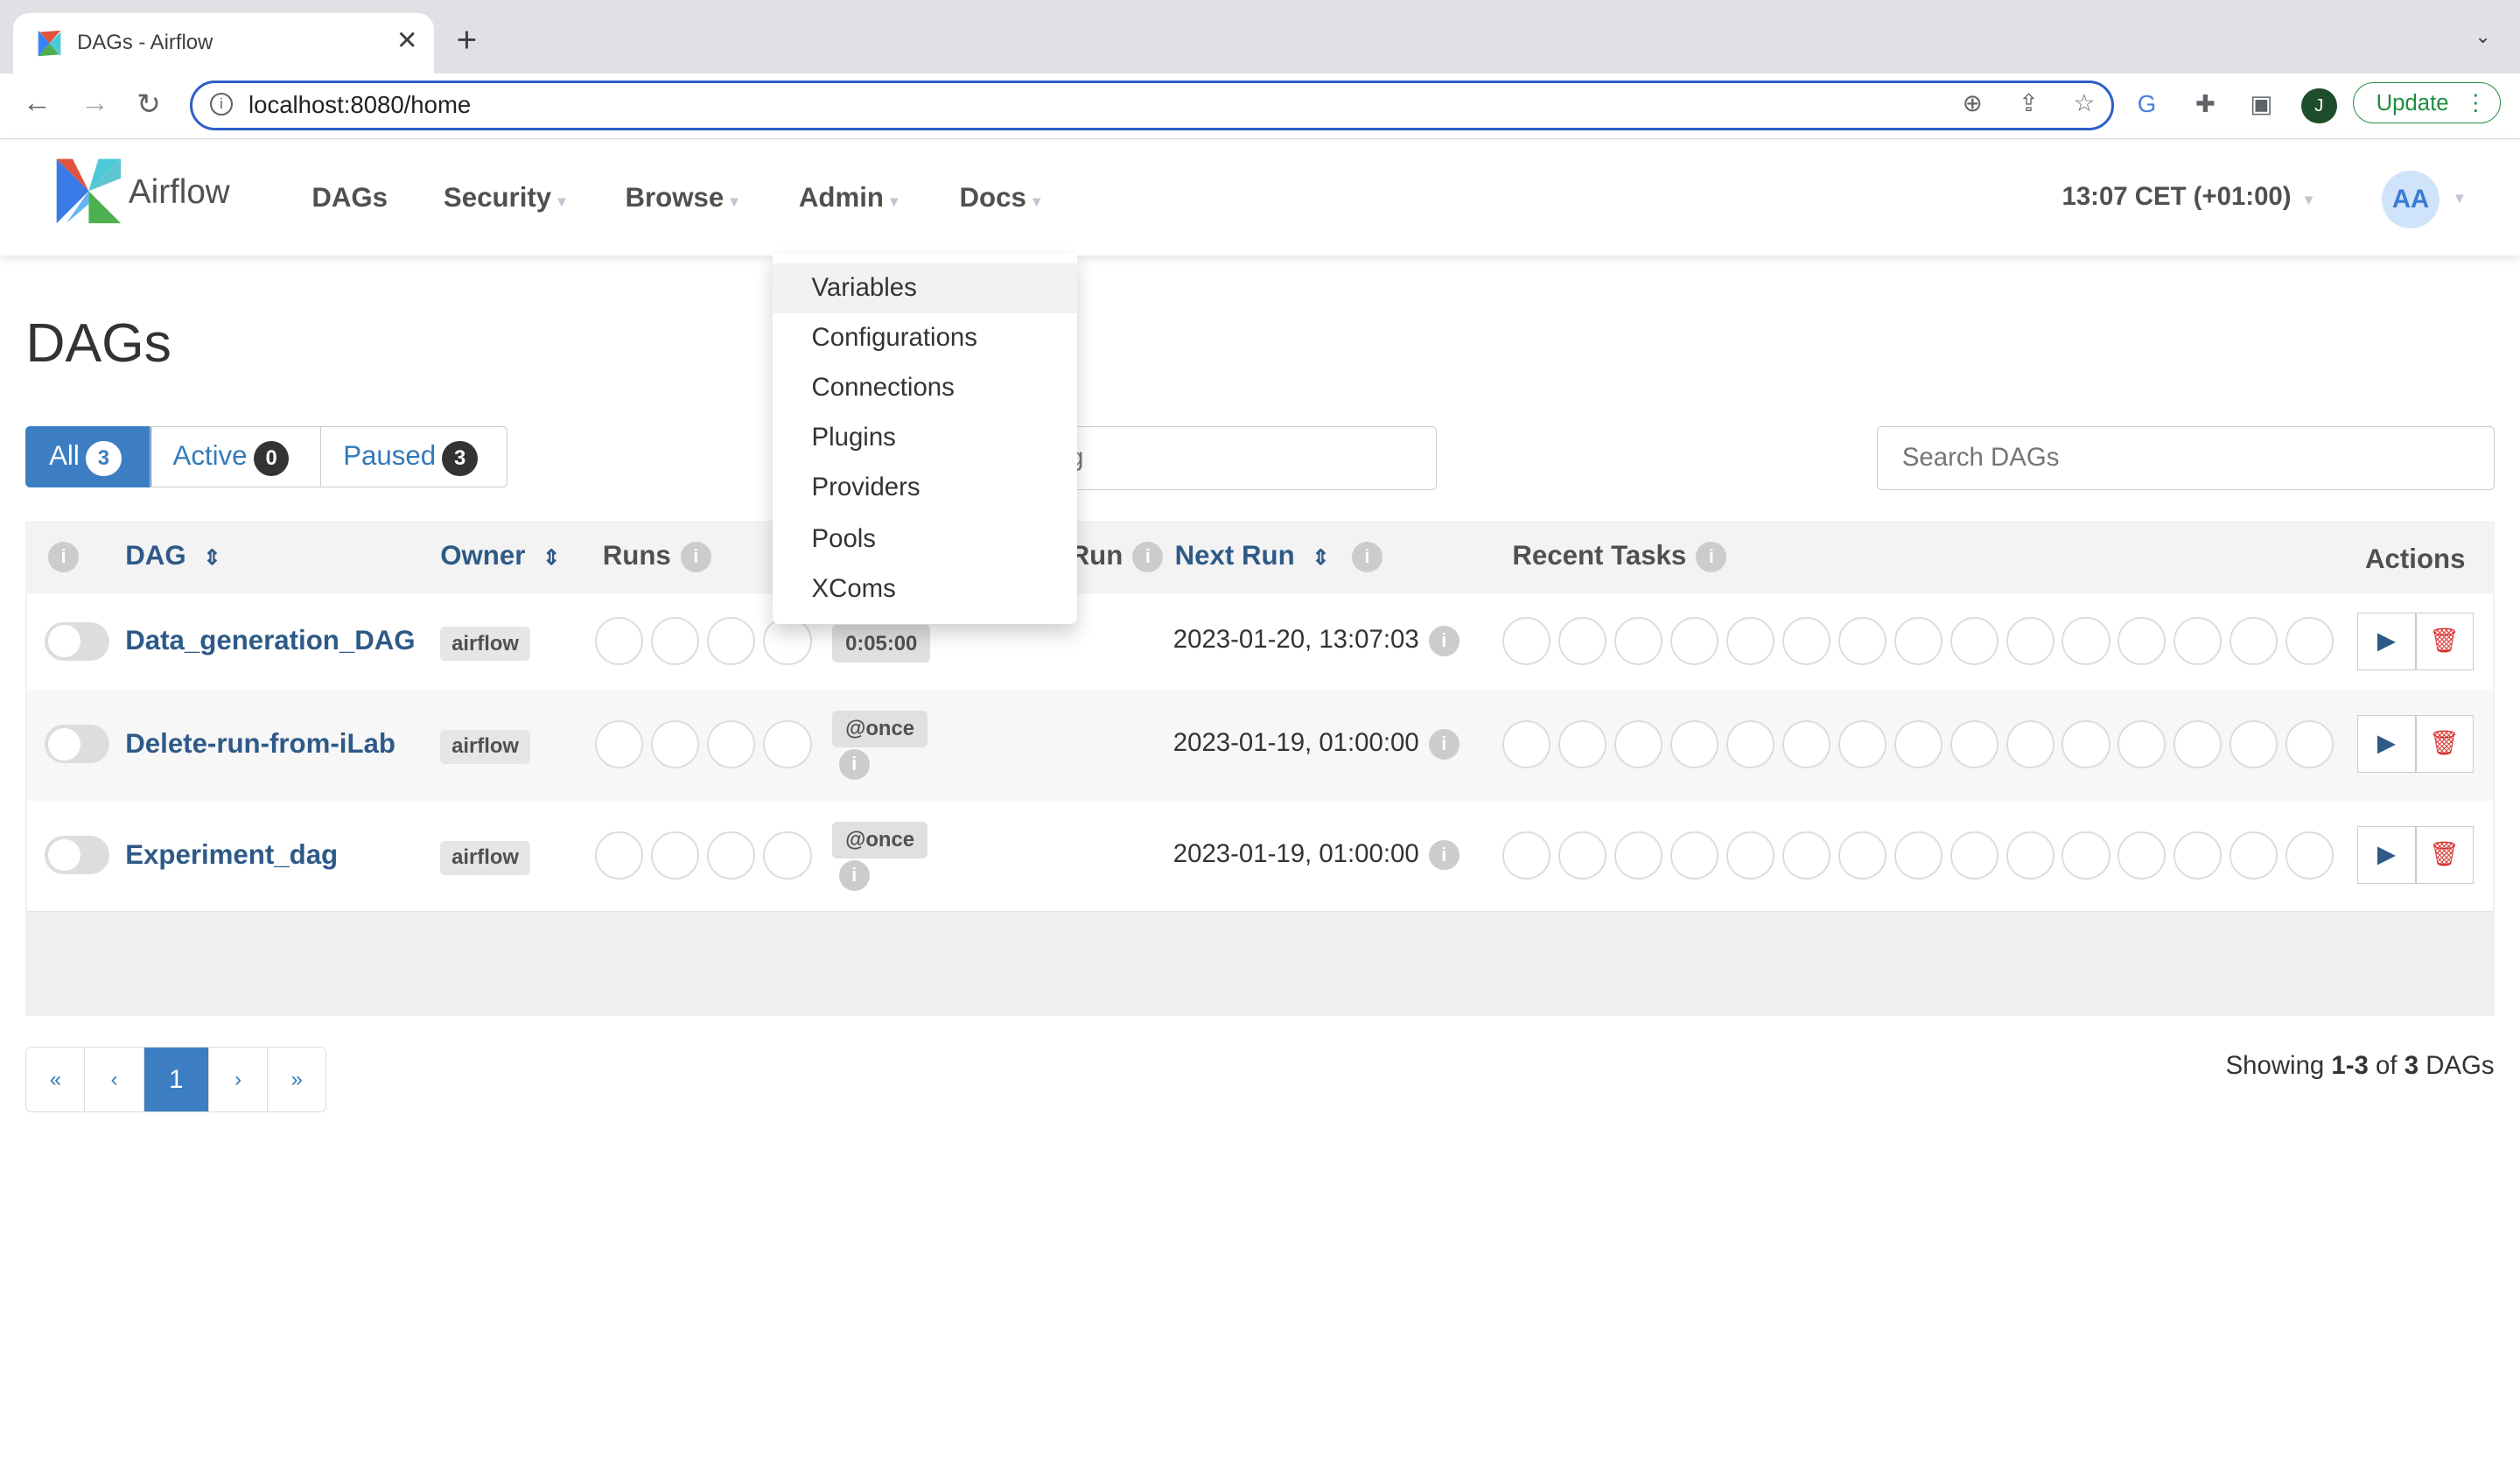  I want to click on new-tab-icon: +, so click(467, 39).